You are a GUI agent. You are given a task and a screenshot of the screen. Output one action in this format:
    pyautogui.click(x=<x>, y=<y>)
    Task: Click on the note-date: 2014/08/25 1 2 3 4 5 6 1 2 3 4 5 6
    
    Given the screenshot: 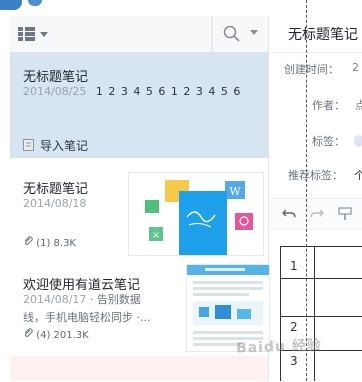 What is the action you would take?
    pyautogui.click(x=132, y=91)
    